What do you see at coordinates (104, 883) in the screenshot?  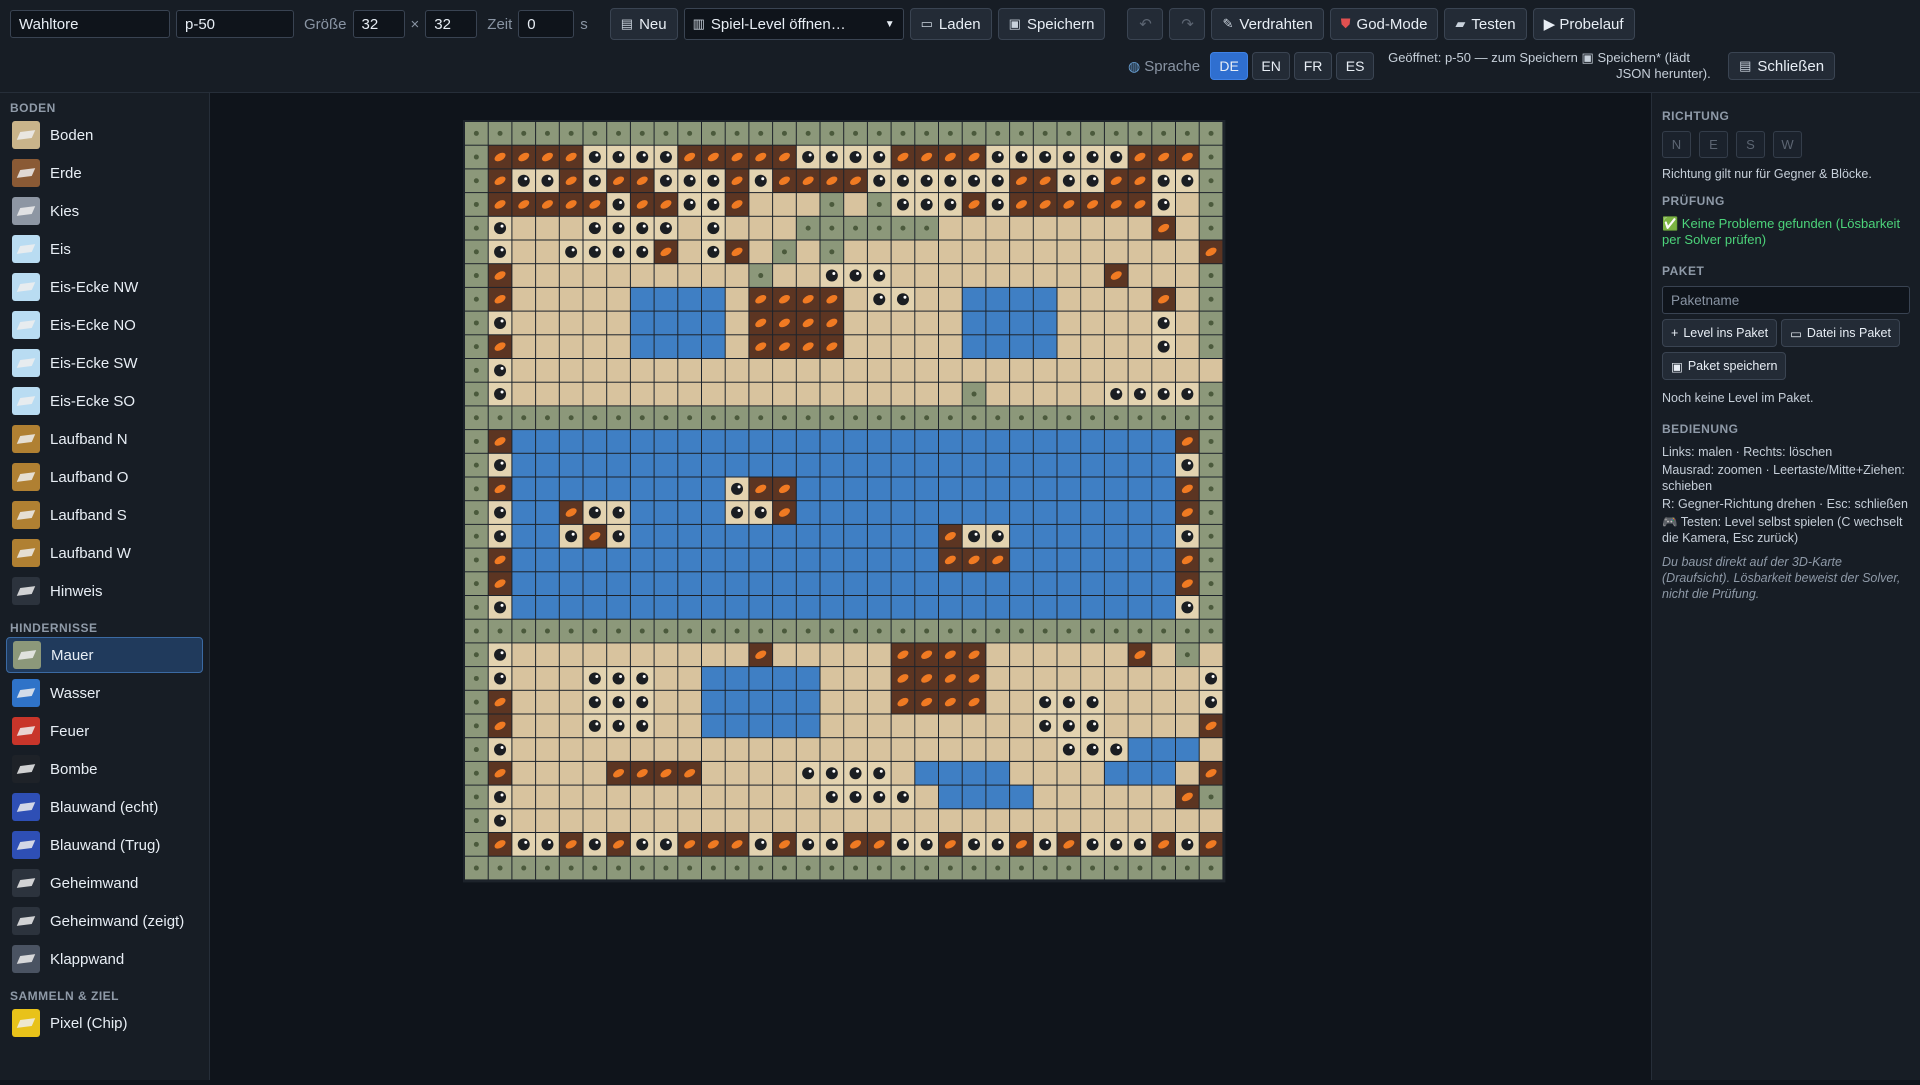 I see `palette-tile: Geheimwand` at bounding box center [104, 883].